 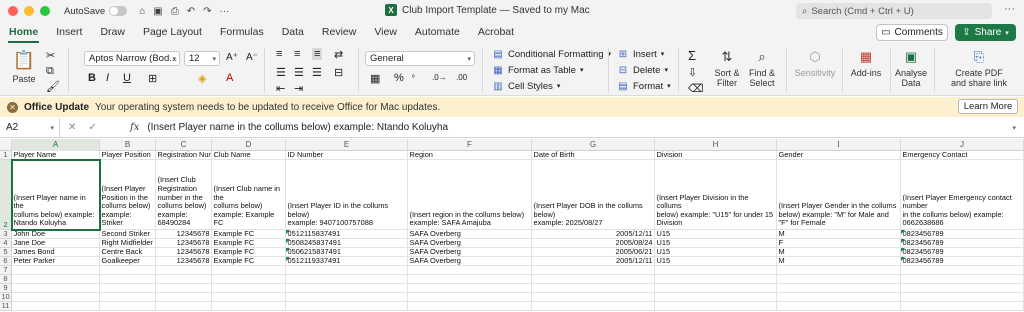 I want to click on bold-button: B, so click(x=92, y=78).